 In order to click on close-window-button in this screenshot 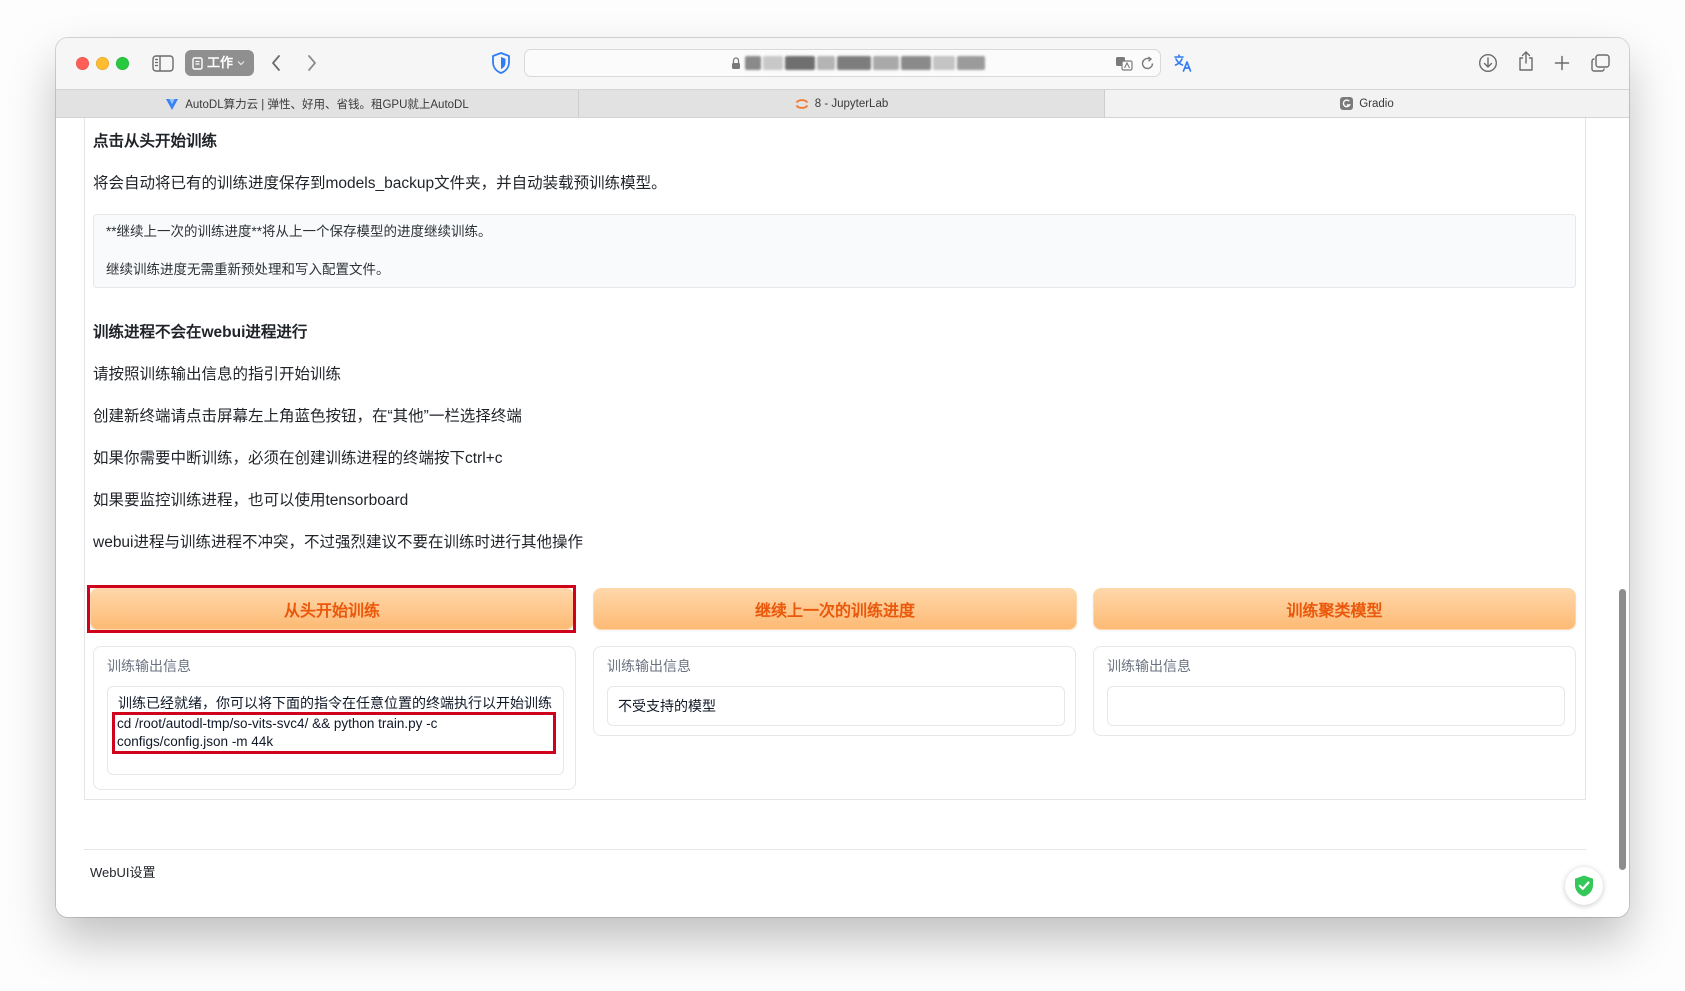, I will do `click(82, 63)`.